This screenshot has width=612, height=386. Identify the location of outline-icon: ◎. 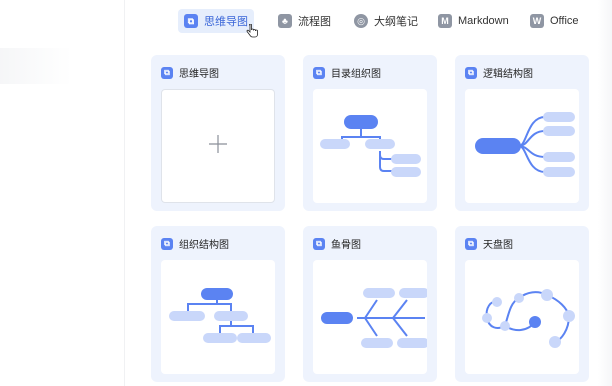
(361, 21).